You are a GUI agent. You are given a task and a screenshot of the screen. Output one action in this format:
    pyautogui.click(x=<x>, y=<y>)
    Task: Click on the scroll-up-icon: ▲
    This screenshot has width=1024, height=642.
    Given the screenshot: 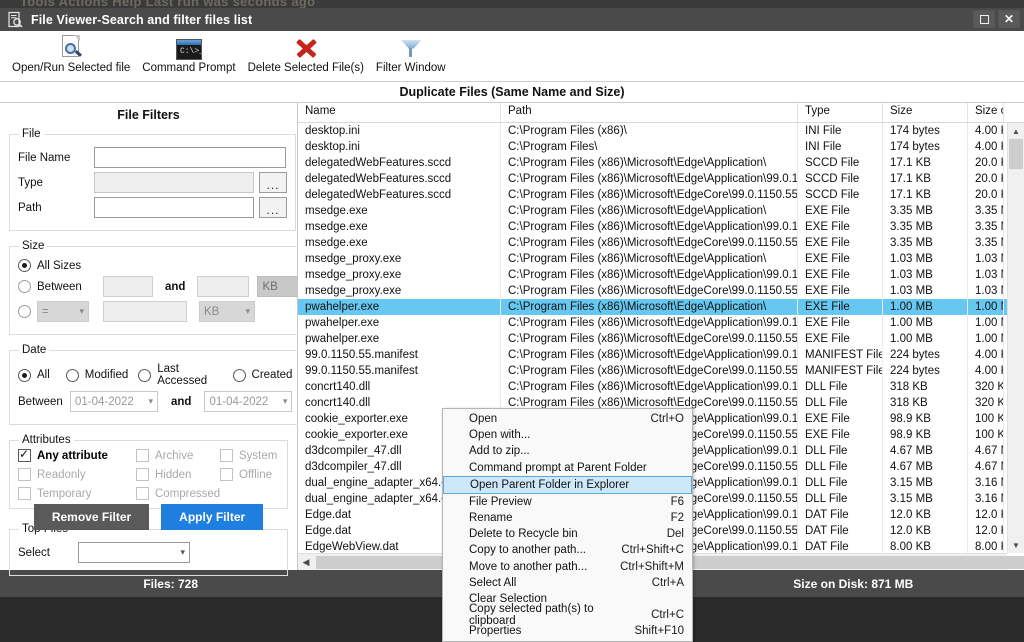 What is the action you would take?
    pyautogui.click(x=1016, y=131)
    